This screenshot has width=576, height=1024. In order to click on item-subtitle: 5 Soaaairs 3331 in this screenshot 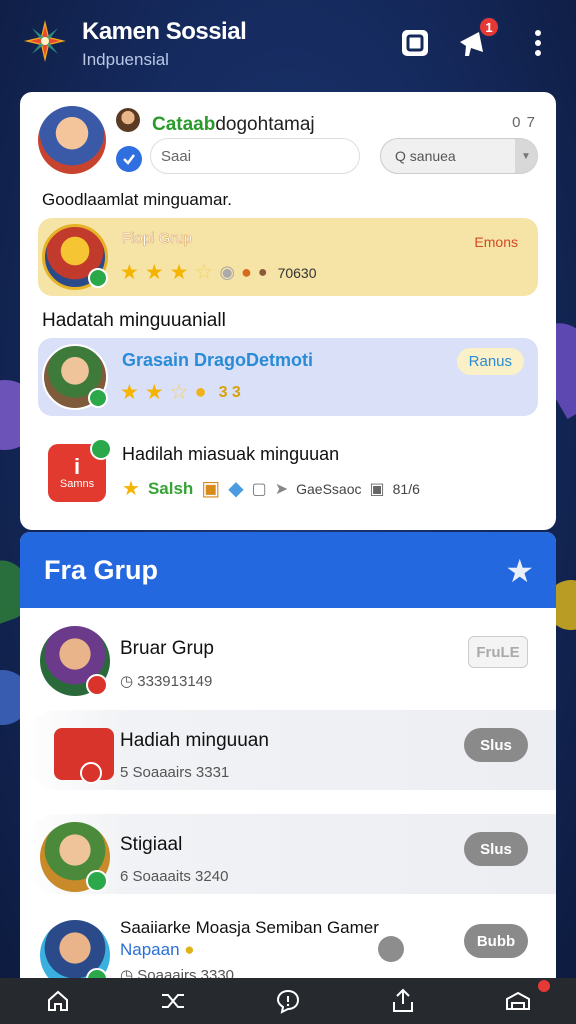, I will do `click(175, 772)`.